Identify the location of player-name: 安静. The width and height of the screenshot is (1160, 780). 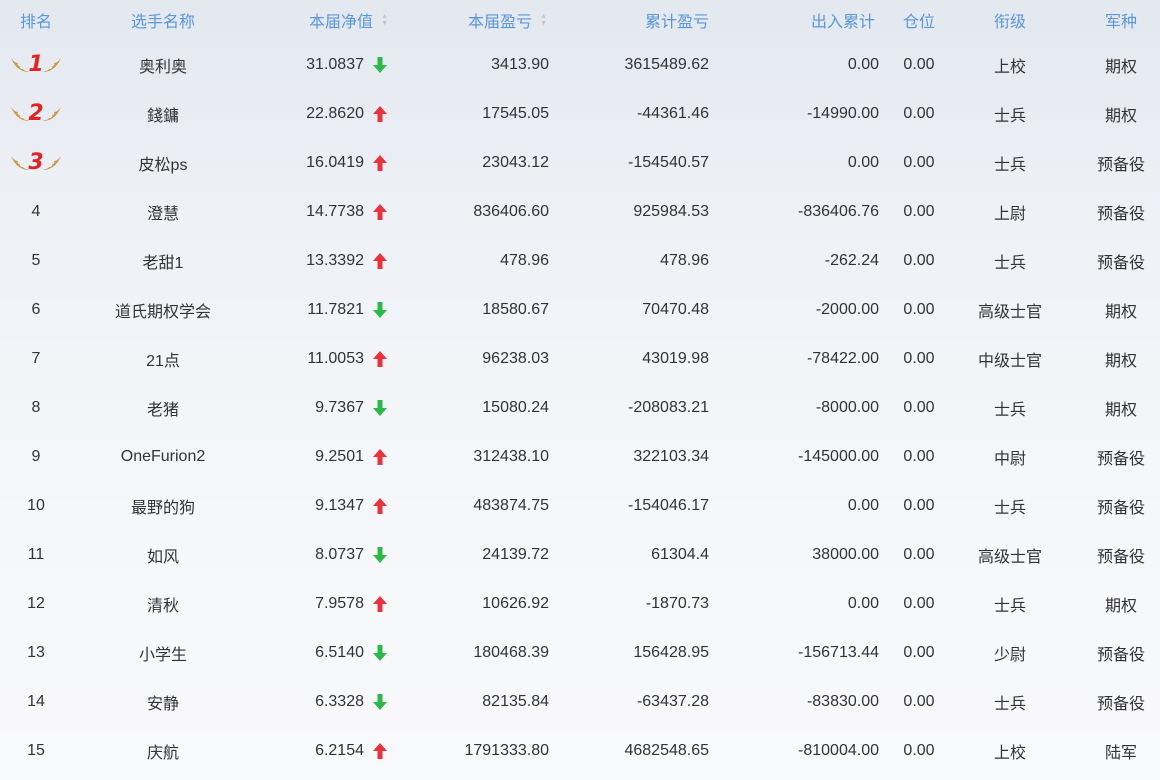
(163, 701).